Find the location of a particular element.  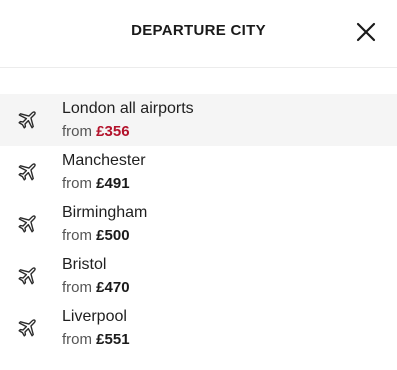

city-price-line: from £356 is located at coordinates (96, 131).